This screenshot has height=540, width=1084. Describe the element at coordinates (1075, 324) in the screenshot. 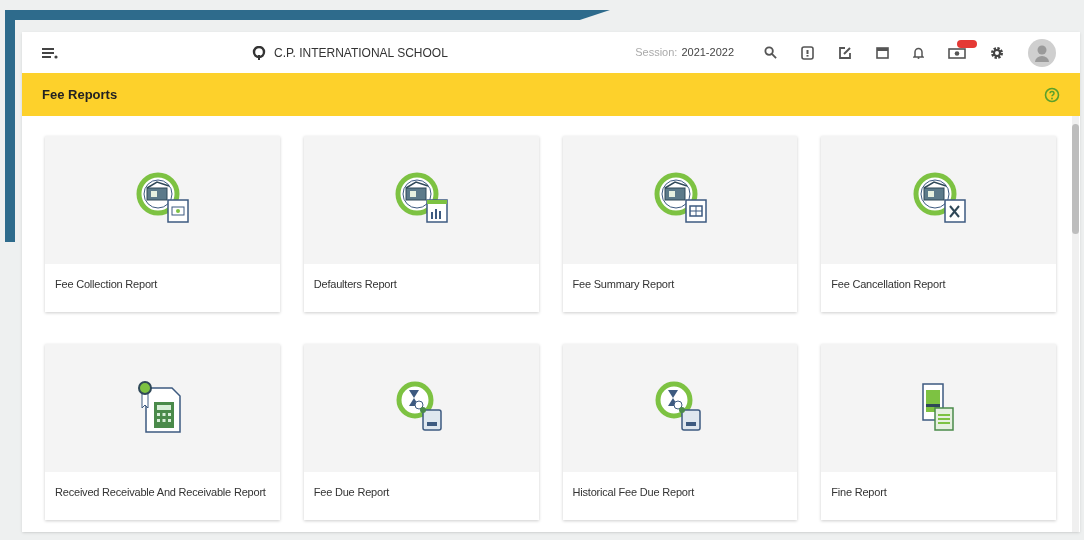

I see `scrollbar` at that location.